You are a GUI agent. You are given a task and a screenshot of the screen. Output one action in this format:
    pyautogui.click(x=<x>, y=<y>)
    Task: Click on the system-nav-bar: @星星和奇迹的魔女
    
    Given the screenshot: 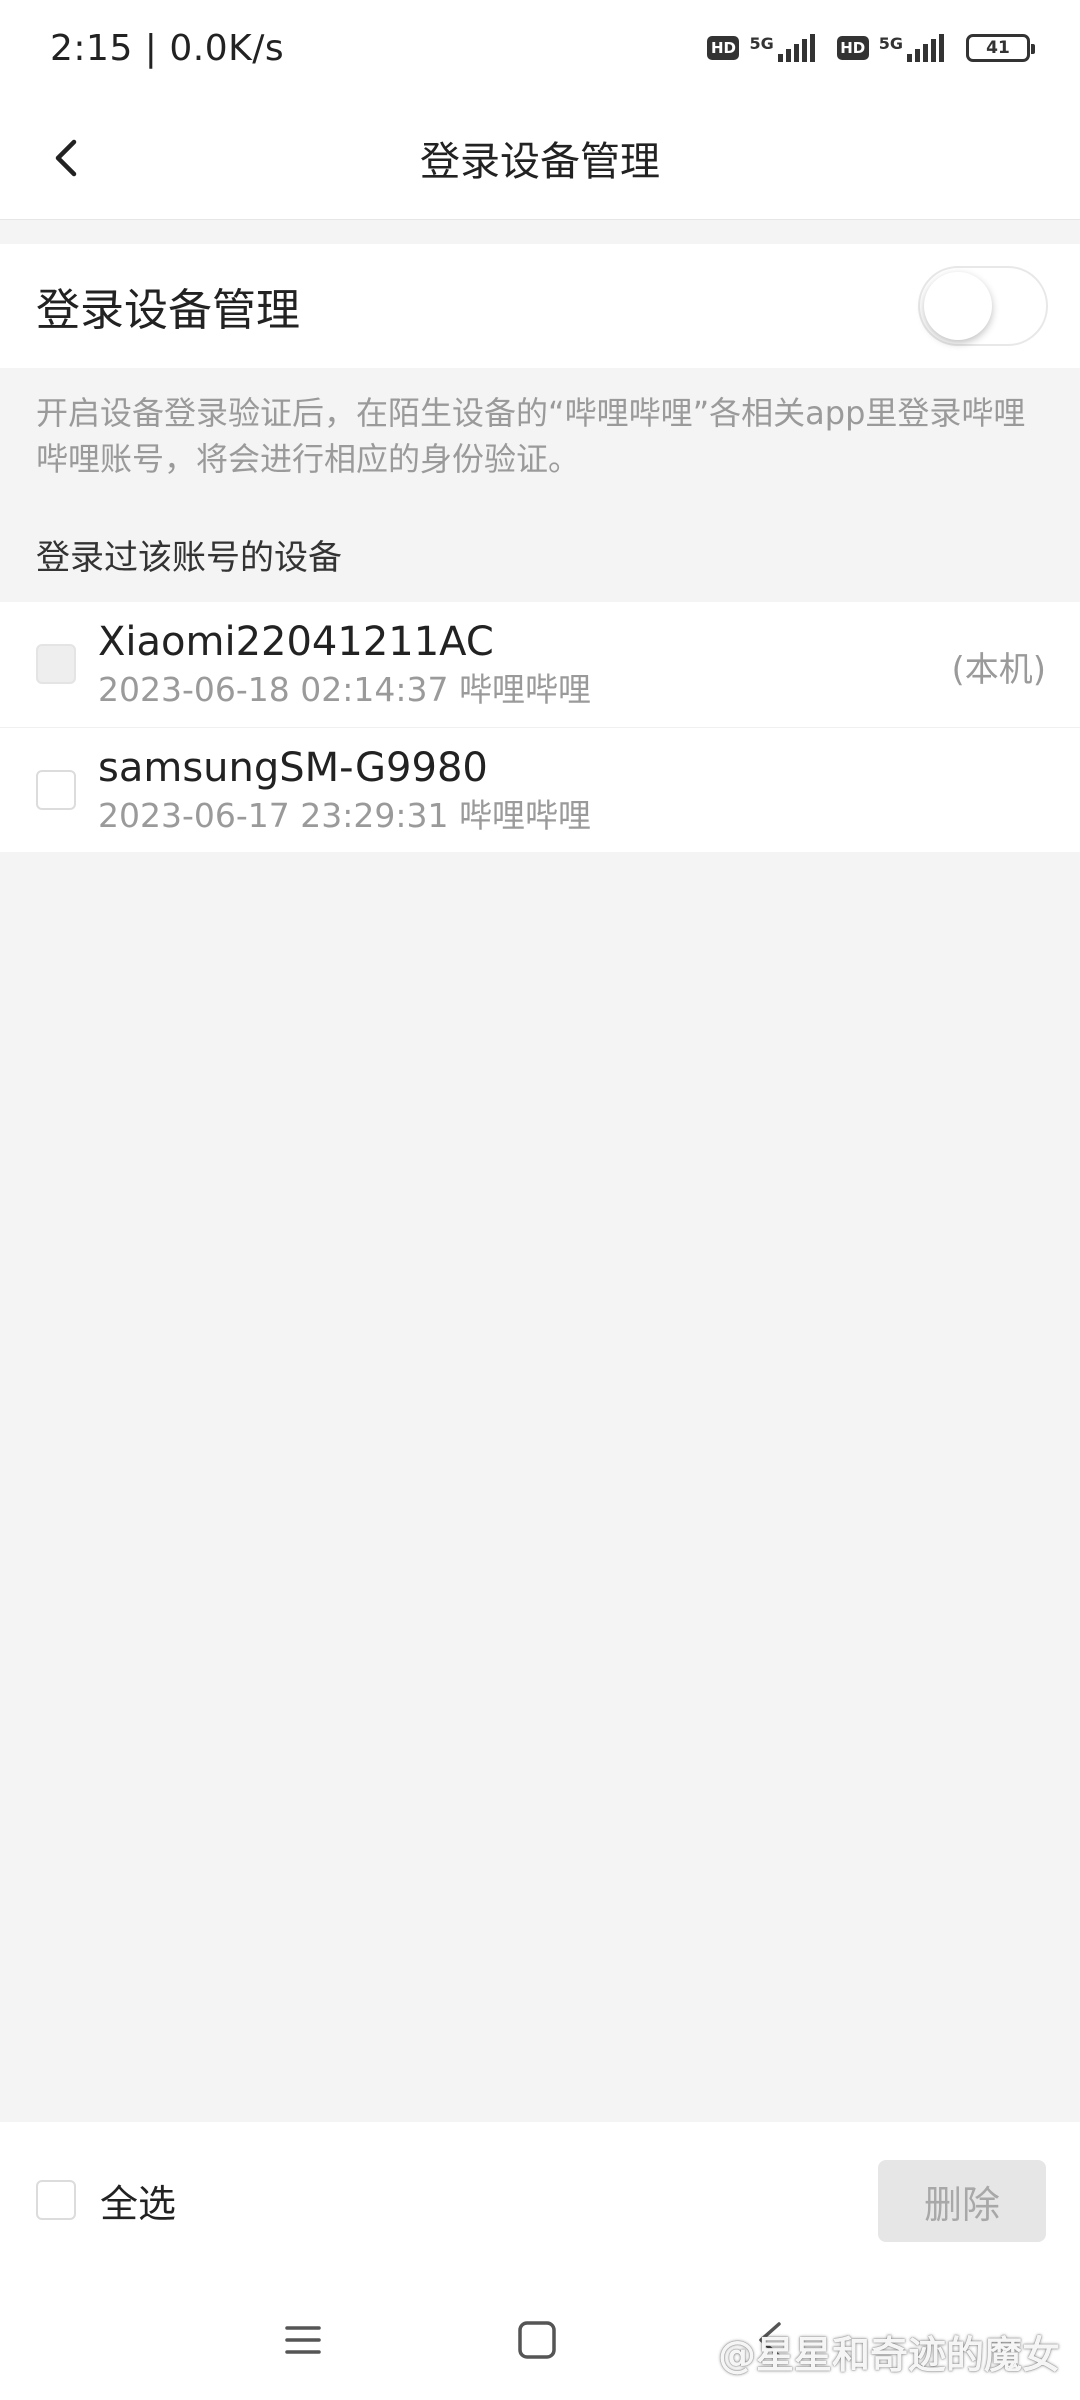 What is the action you would take?
    pyautogui.click(x=540, y=2339)
    